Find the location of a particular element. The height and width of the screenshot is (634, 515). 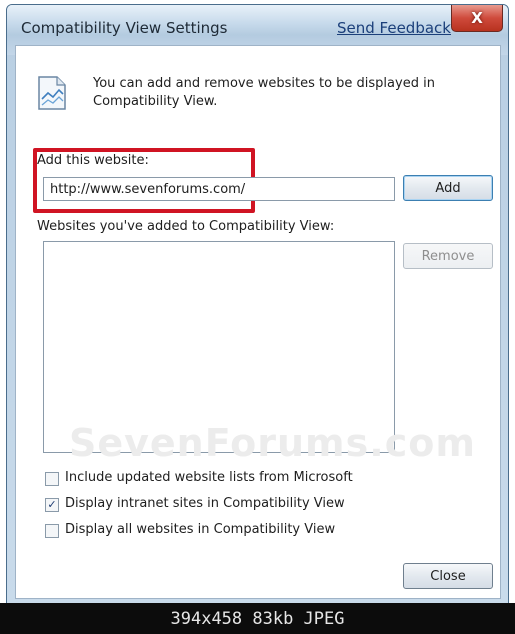

display-intranet-checkbox is located at coordinates (52, 505).